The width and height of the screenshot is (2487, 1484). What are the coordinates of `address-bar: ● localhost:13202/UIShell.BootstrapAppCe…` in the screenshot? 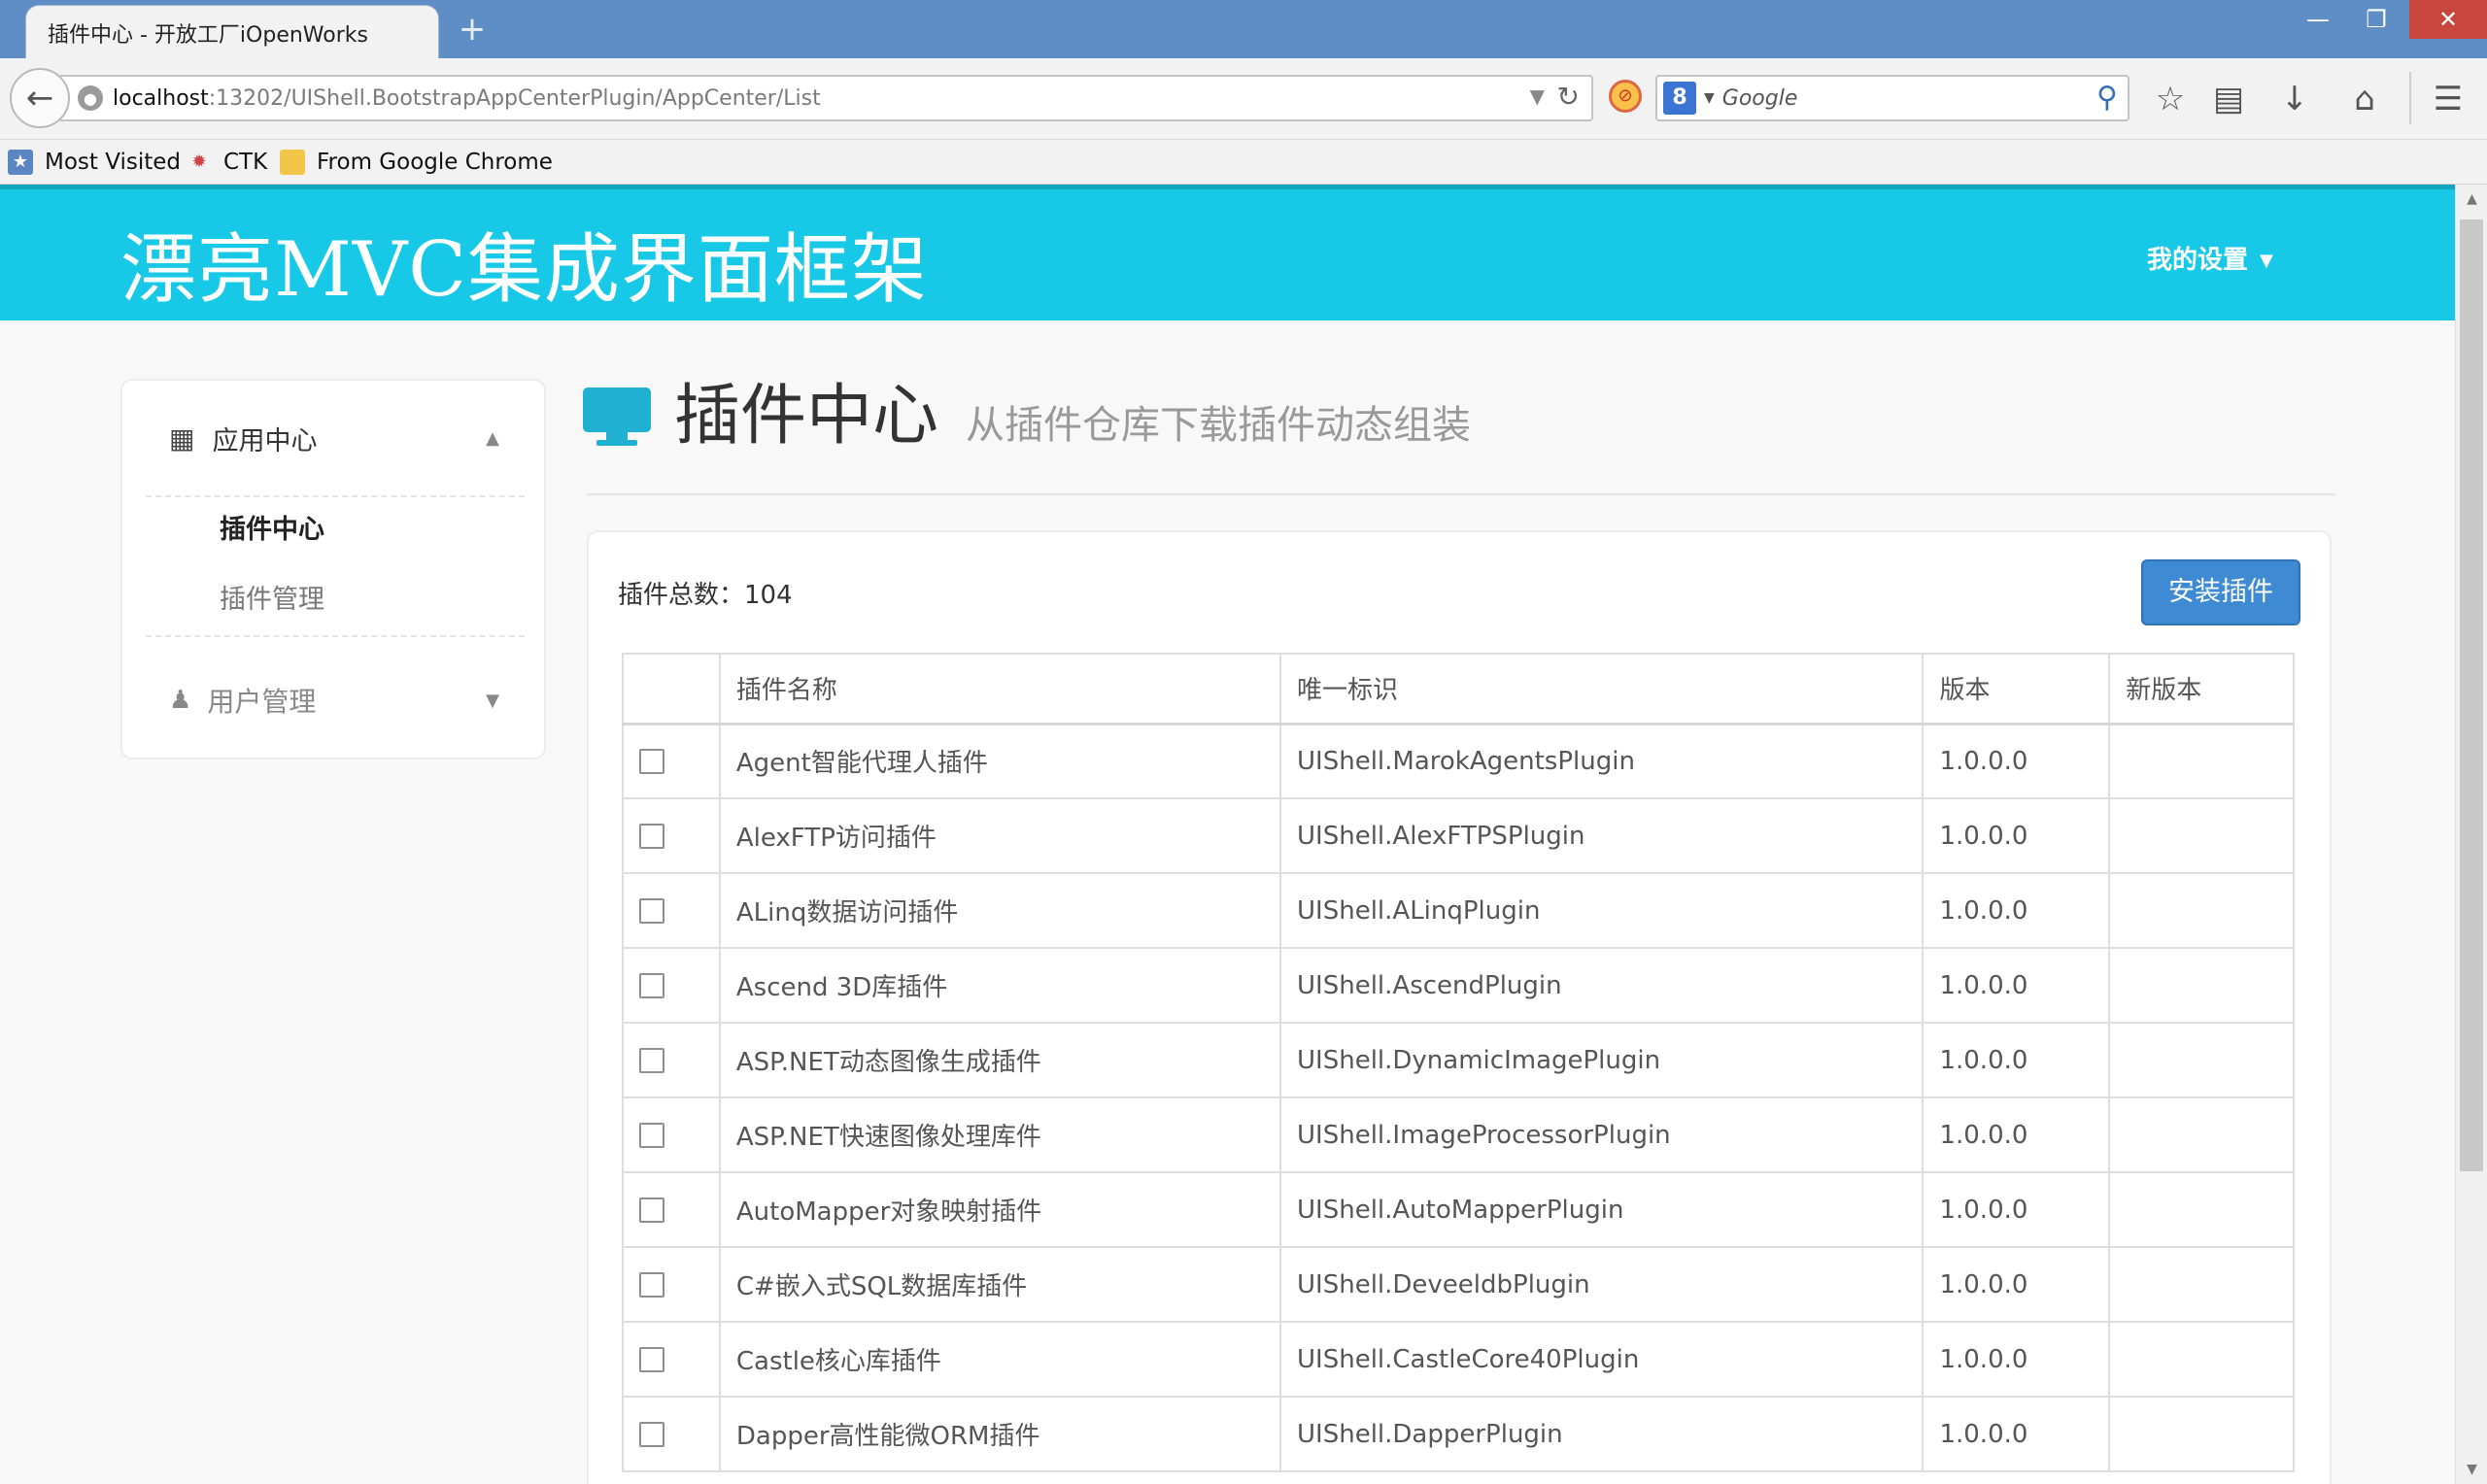 It's located at (826, 98).